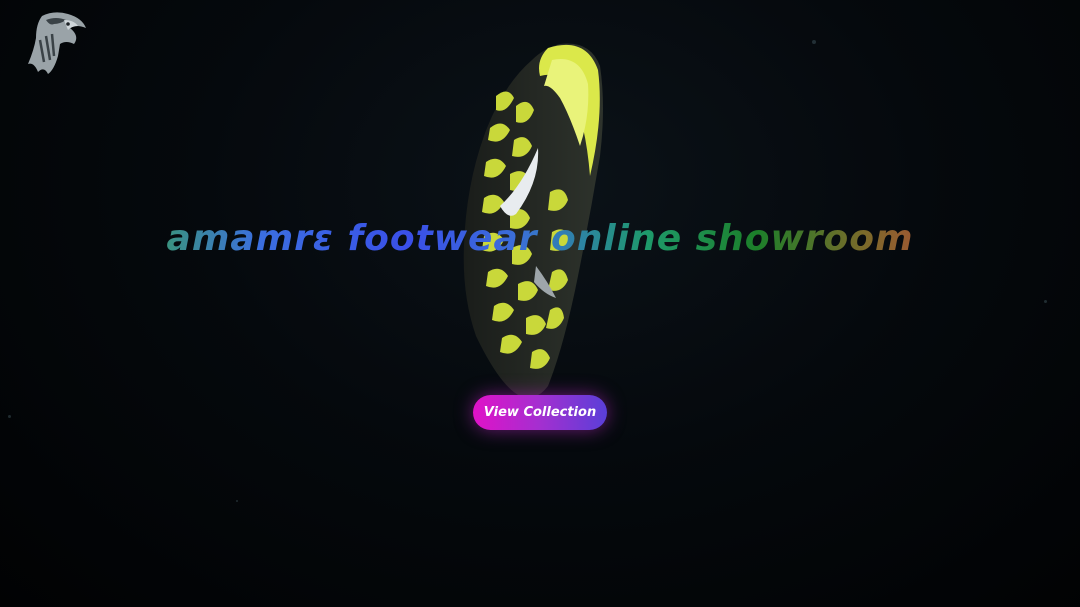  What do you see at coordinates (56, 43) in the screenshot?
I see `ram-head-logo-icon` at bounding box center [56, 43].